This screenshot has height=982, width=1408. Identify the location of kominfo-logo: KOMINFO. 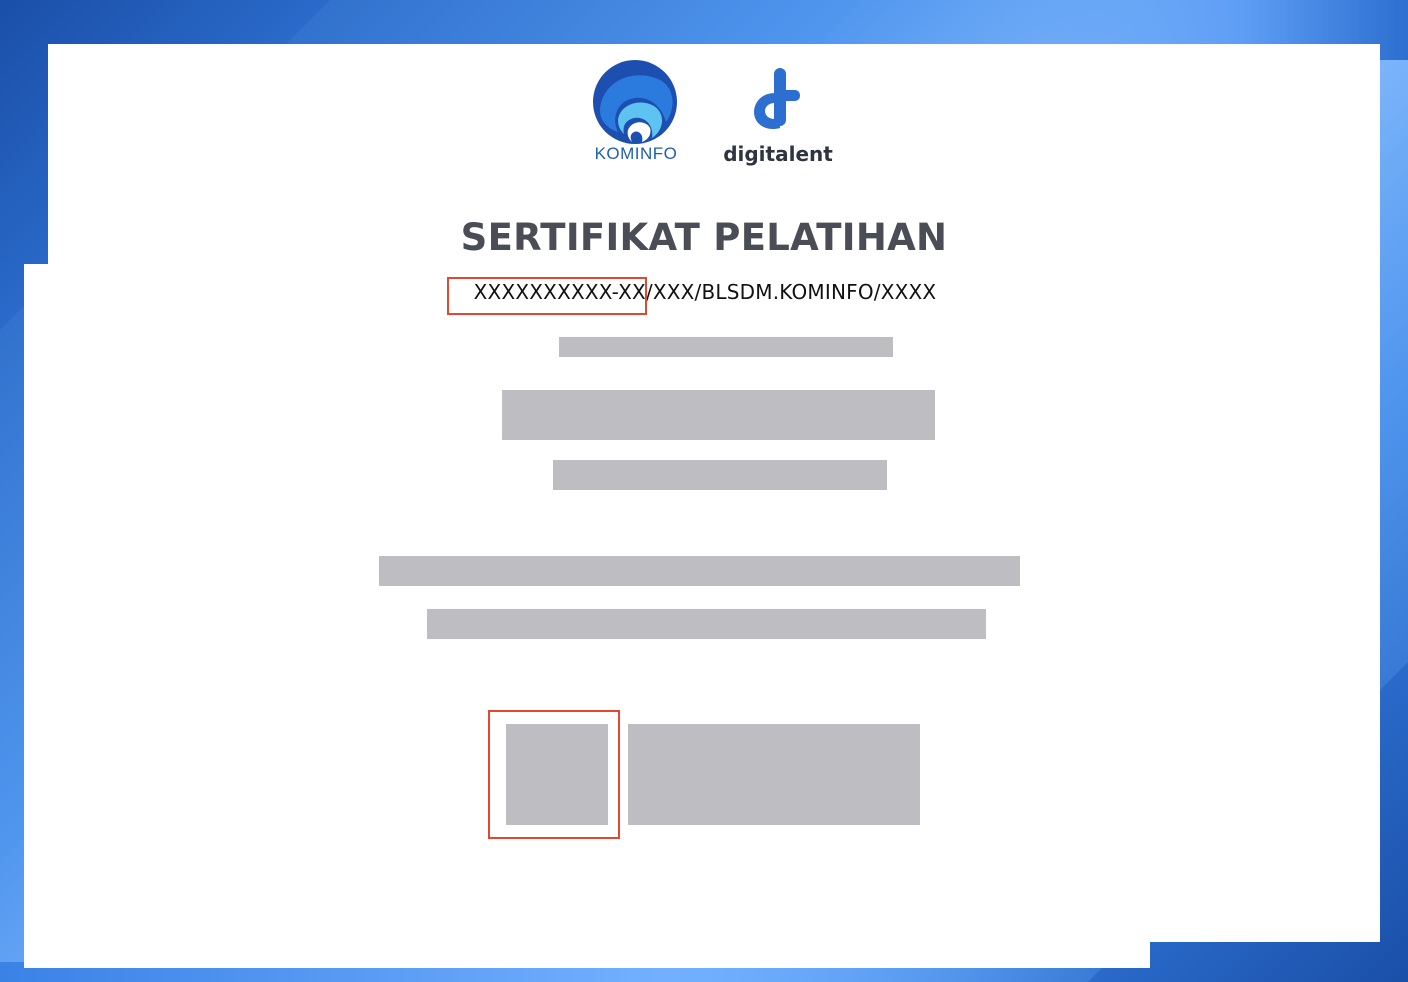
(635, 116).